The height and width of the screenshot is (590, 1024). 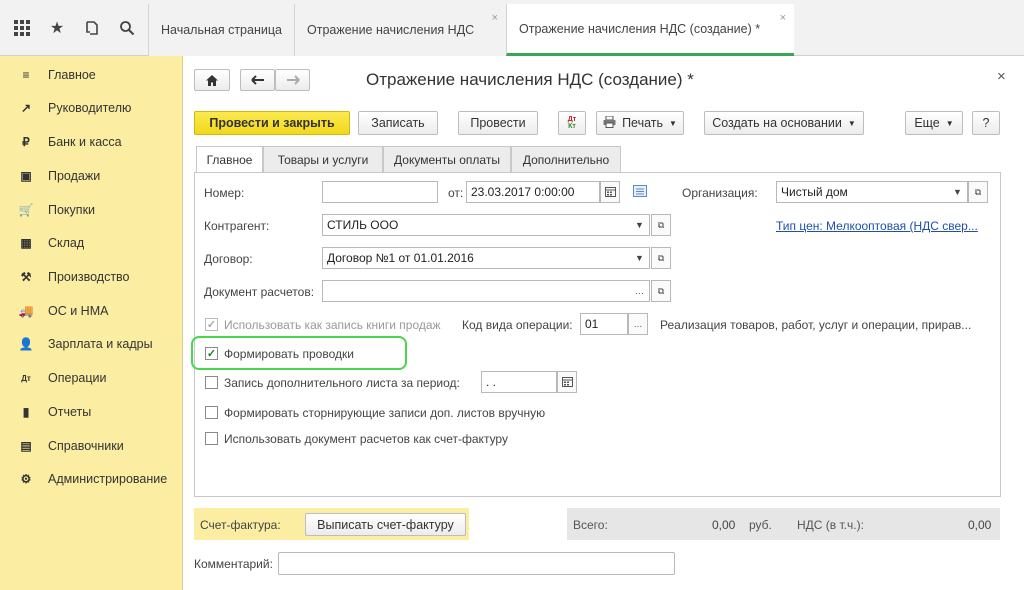 I want to click on bar-chart-icon: ▮, so click(x=26, y=412).